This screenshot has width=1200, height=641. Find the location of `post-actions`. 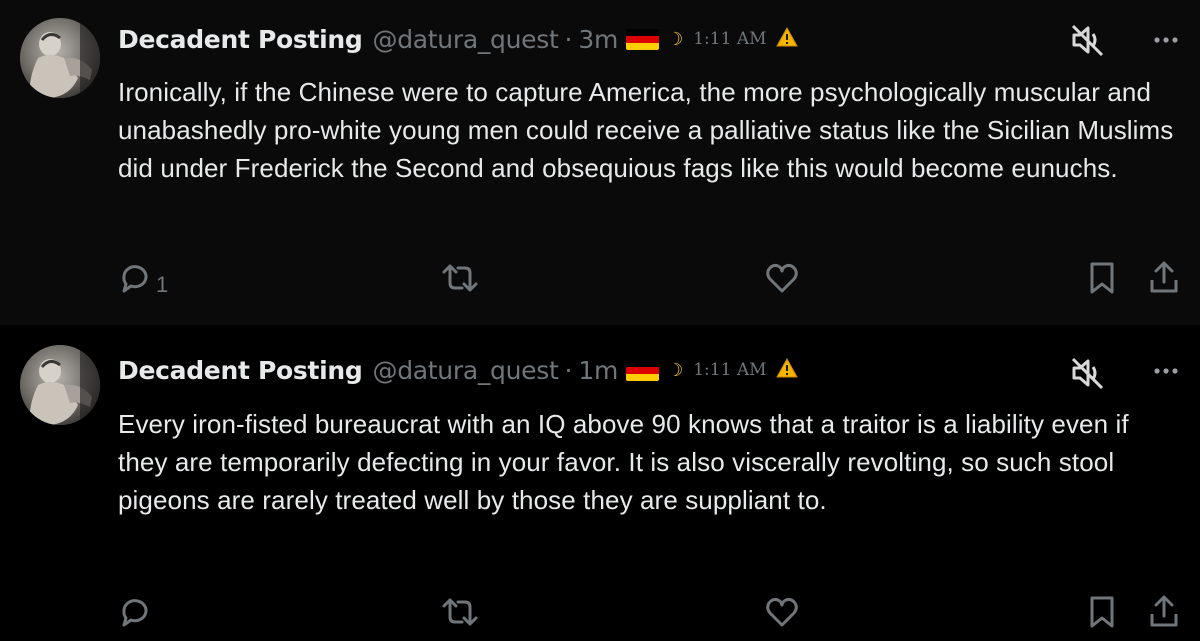

post-actions is located at coordinates (600, 612).